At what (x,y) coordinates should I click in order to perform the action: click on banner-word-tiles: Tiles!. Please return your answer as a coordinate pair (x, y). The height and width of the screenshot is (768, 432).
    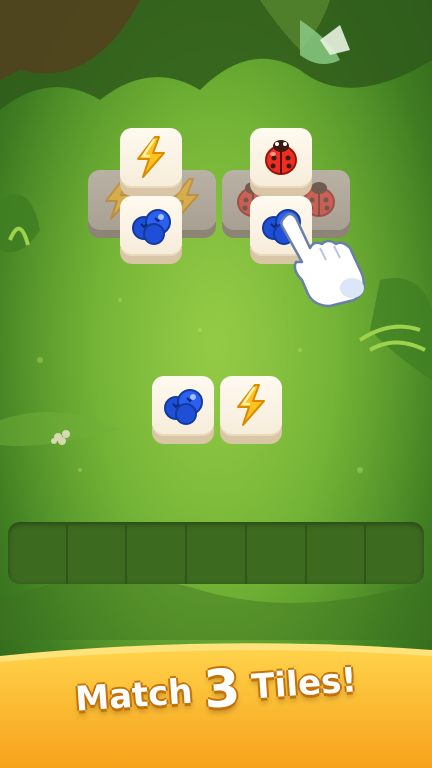
    Looking at the image, I should click on (304, 684).